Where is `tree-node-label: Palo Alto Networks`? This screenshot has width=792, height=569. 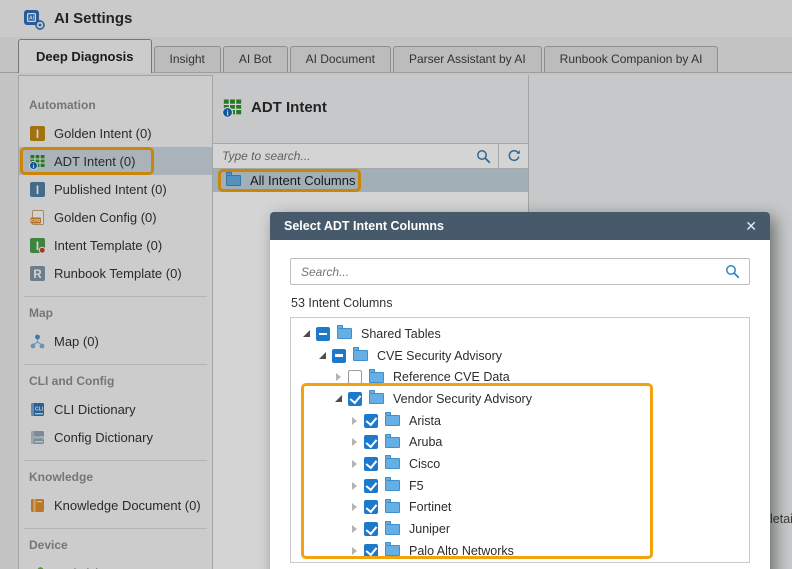
tree-node-label: Palo Alto Networks is located at coordinates (461, 550).